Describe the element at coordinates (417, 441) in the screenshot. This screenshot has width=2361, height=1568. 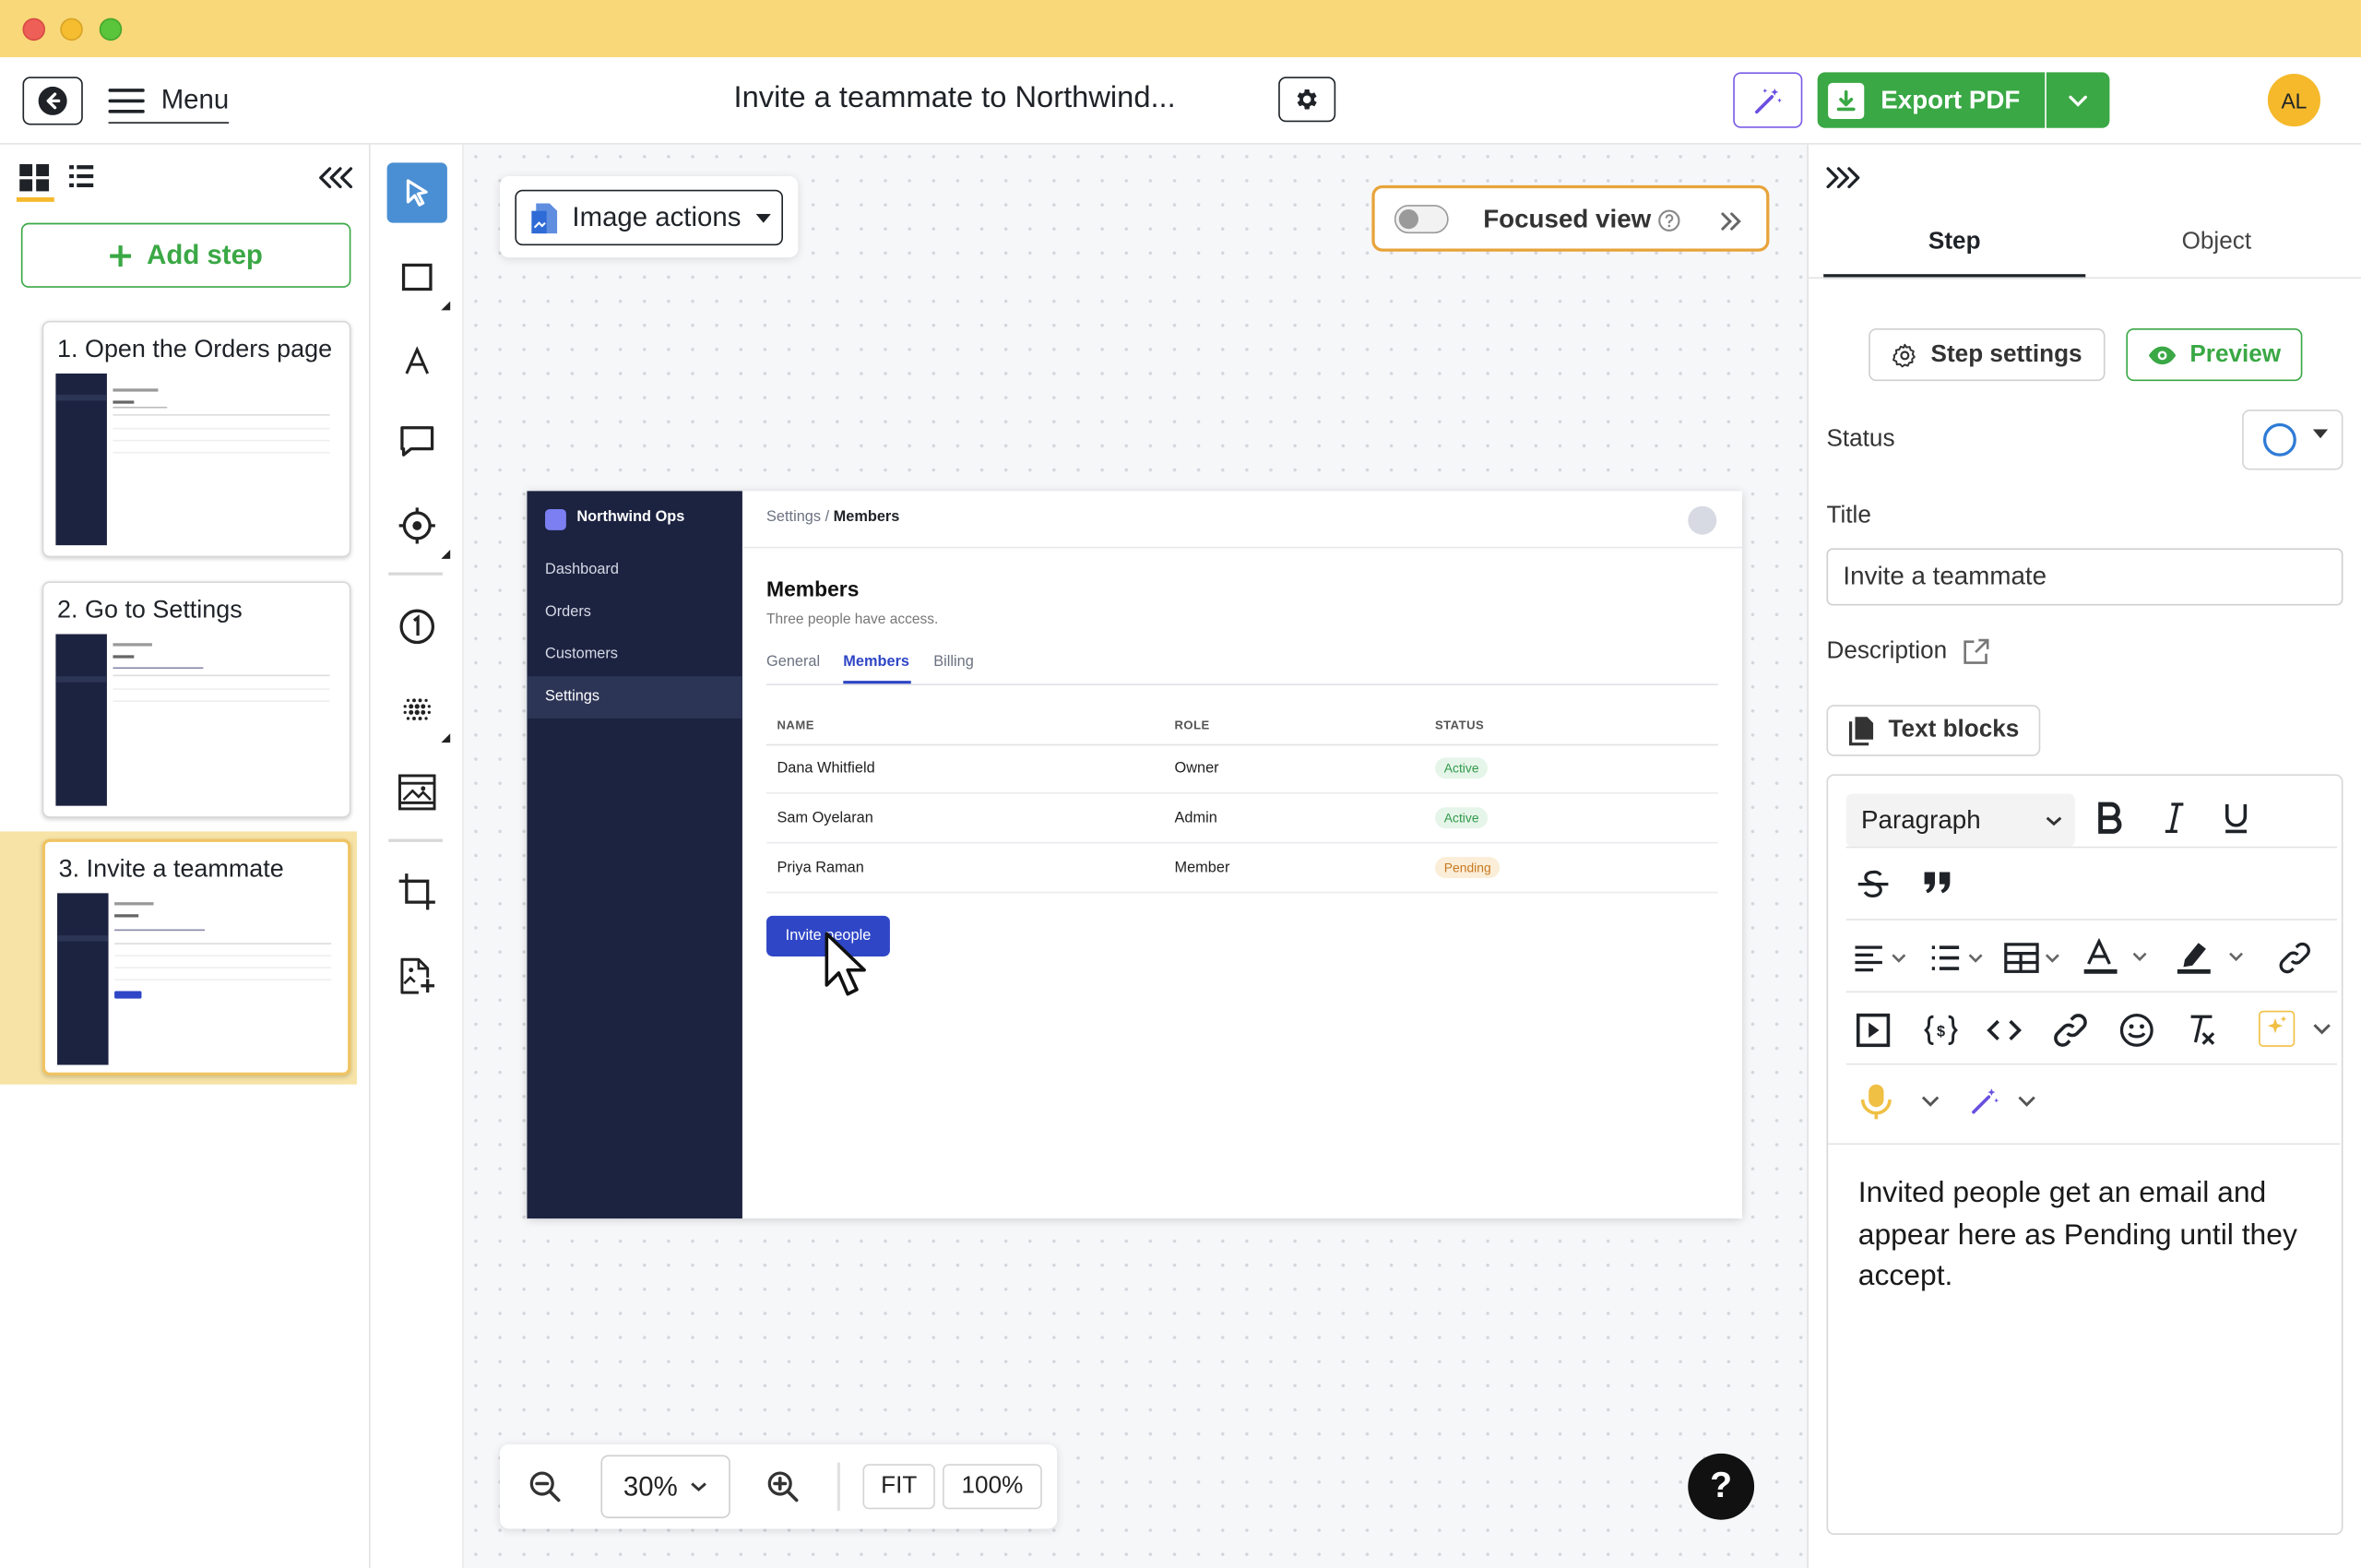
I see `callout-tool-button` at that location.